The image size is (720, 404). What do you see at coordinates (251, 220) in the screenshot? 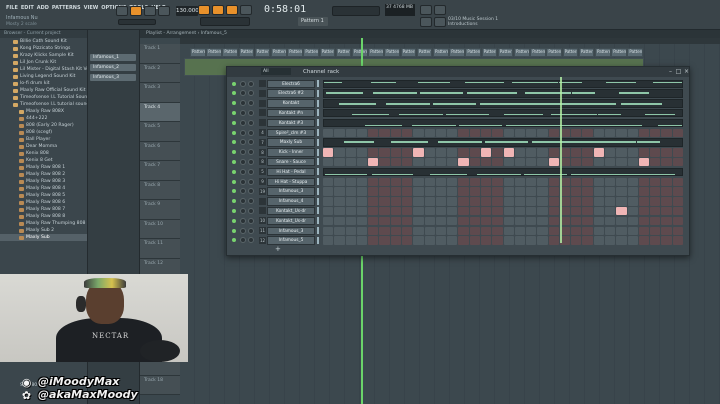
I see `volume-knob` at bounding box center [251, 220].